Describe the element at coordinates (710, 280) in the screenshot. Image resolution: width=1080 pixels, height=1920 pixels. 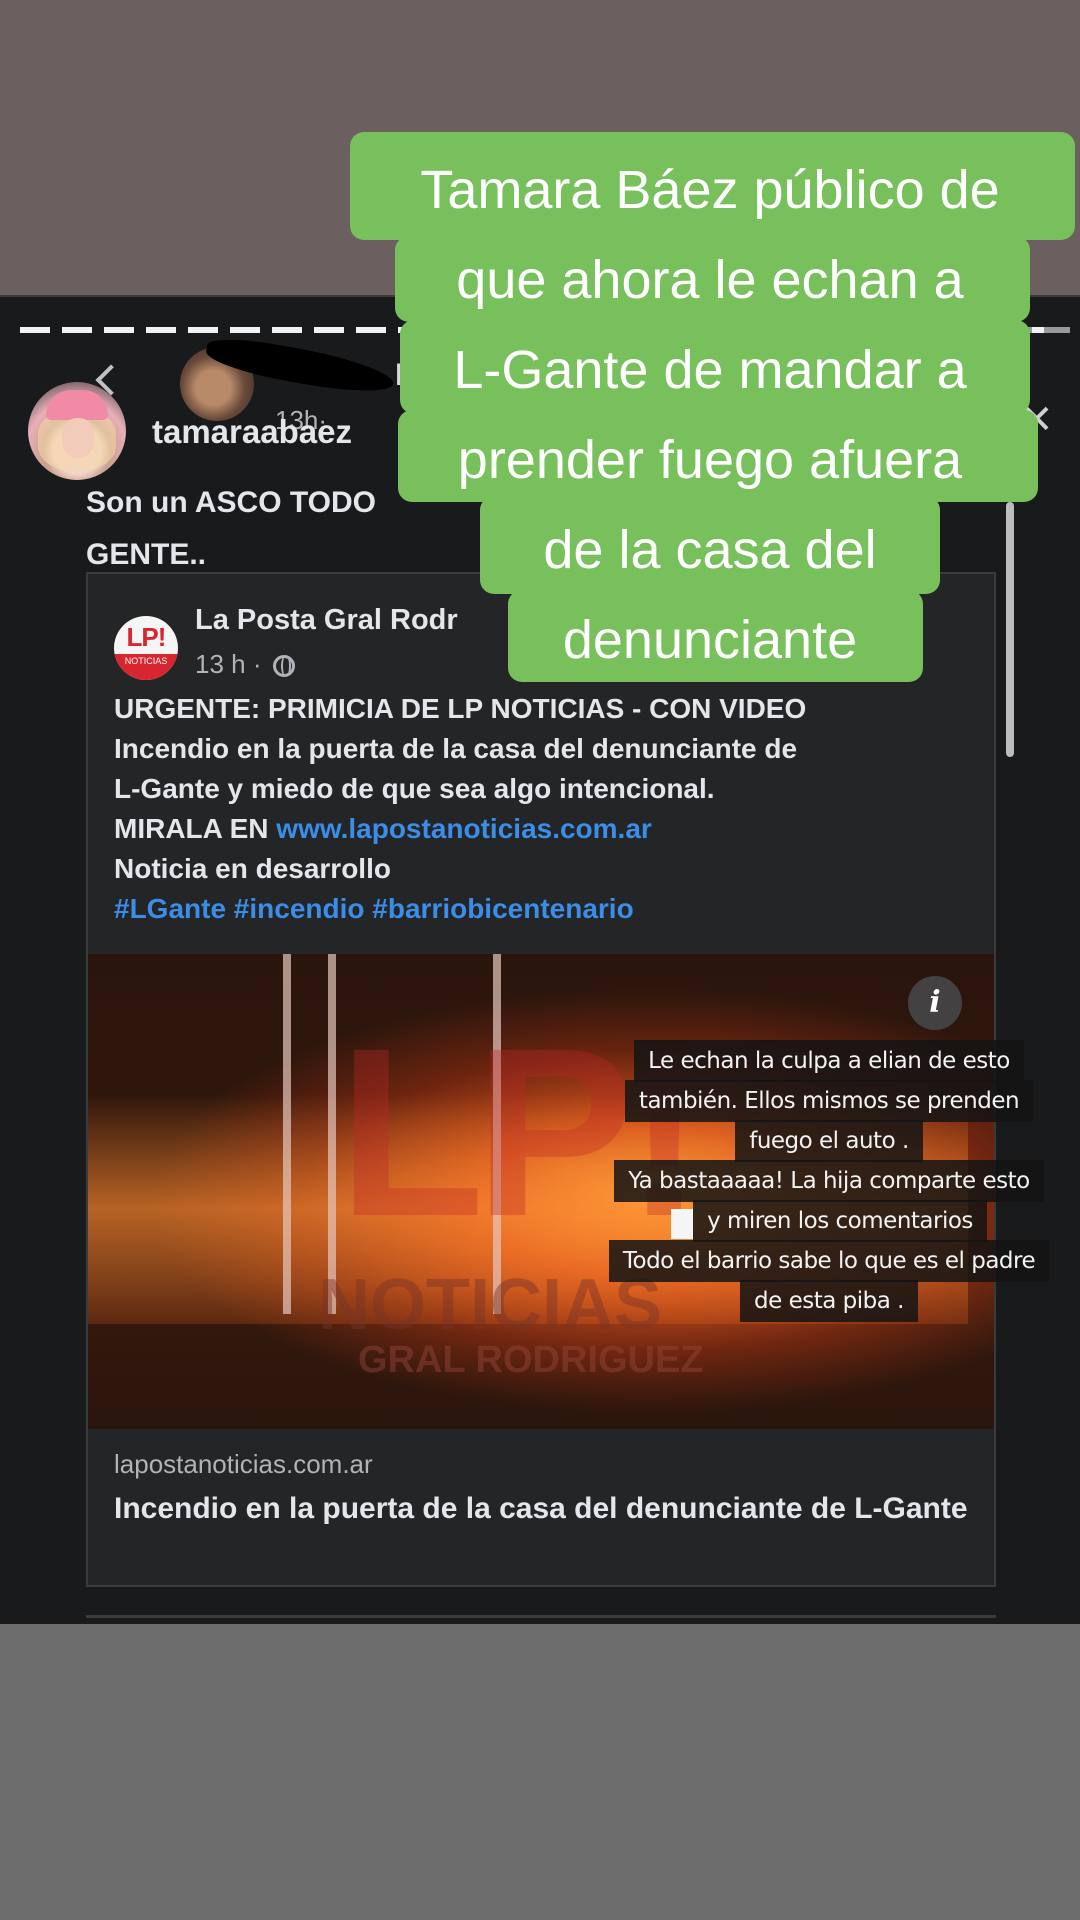
I see `caption-line: que ahora le echan a` at that location.